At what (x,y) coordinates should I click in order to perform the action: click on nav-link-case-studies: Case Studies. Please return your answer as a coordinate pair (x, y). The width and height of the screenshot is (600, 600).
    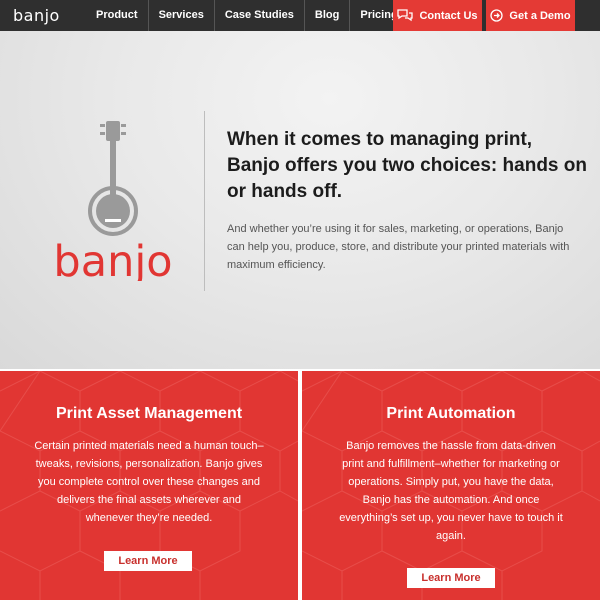
    Looking at the image, I should click on (258, 15).